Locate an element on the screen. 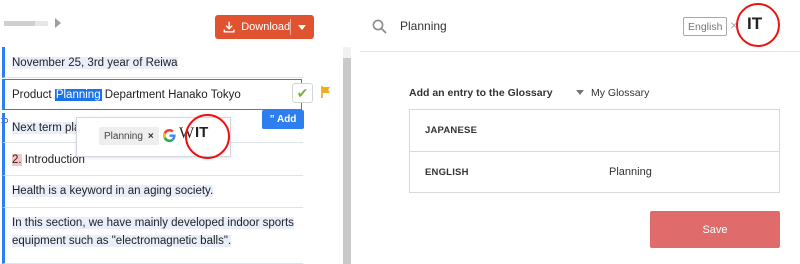  language-badge: English is located at coordinates (705, 26).